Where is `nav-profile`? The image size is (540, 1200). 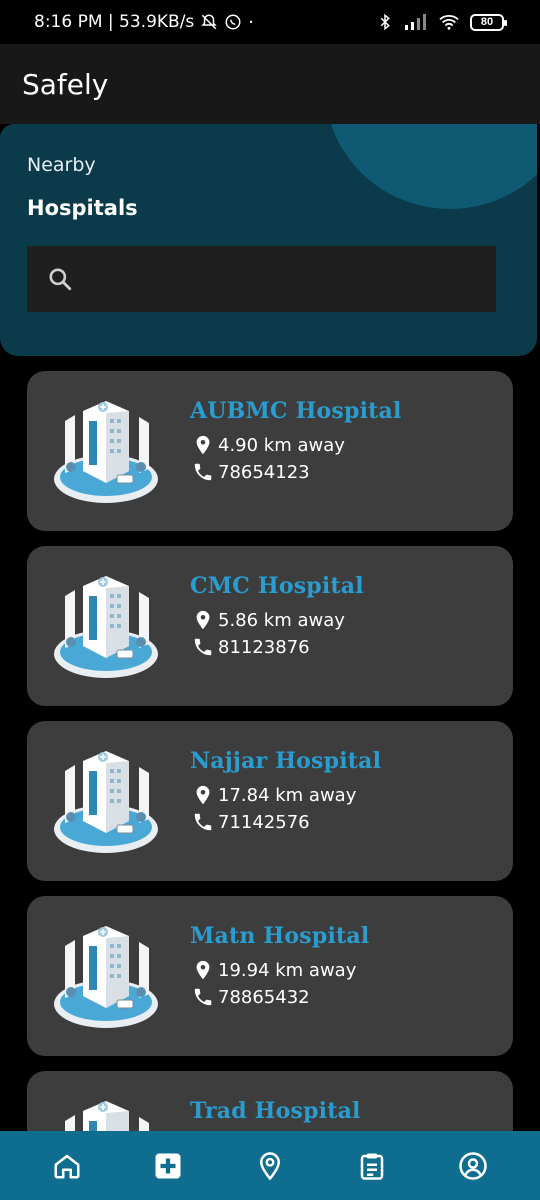 nav-profile is located at coordinates (473, 1166).